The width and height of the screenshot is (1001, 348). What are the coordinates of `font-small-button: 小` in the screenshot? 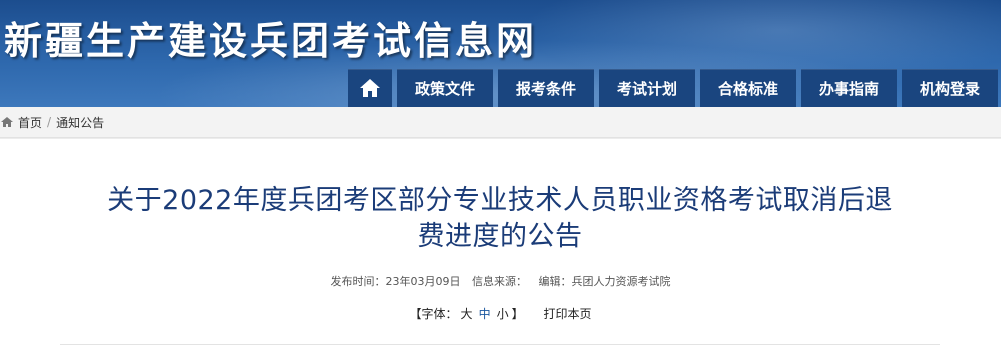 It's located at (503, 314).